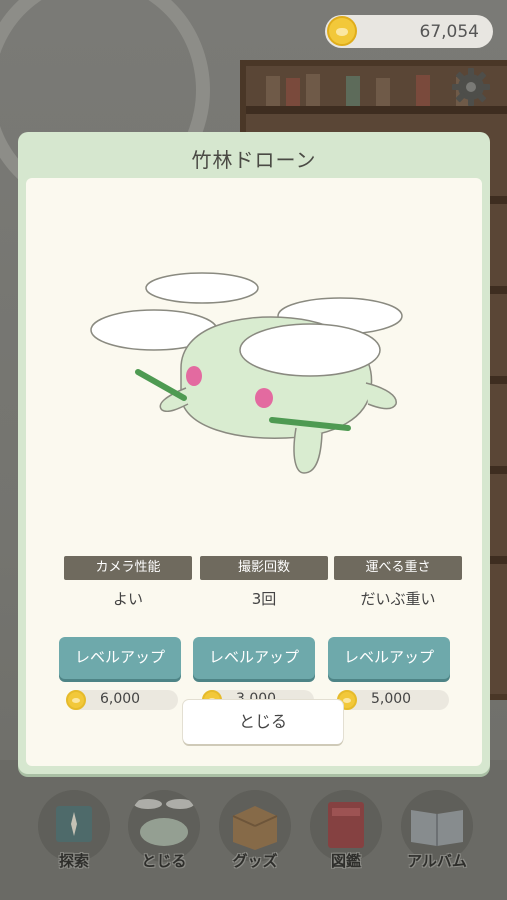 The width and height of the screenshot is (507, 900). I want to click on cost-value: 6,000, so click(120, 699).